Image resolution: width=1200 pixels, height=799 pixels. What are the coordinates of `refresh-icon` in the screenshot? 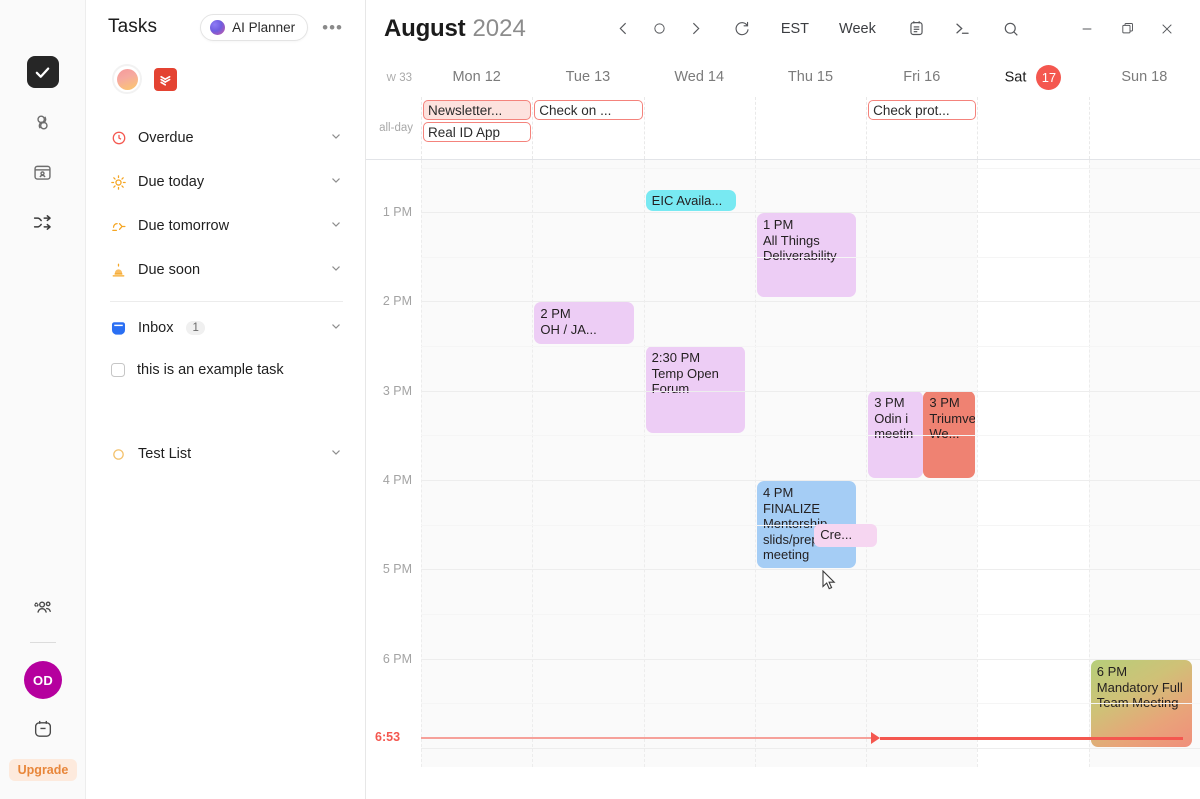 It's located at (742, 29).